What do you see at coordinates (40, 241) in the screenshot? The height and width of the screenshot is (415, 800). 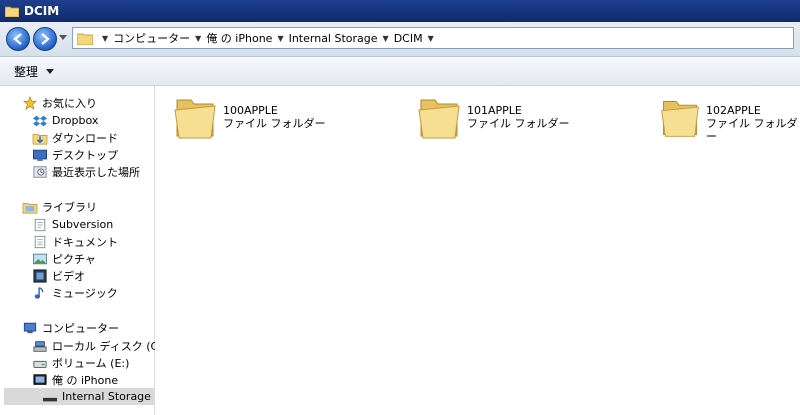 I see `documents-icon` at bounding box center [40, 241].